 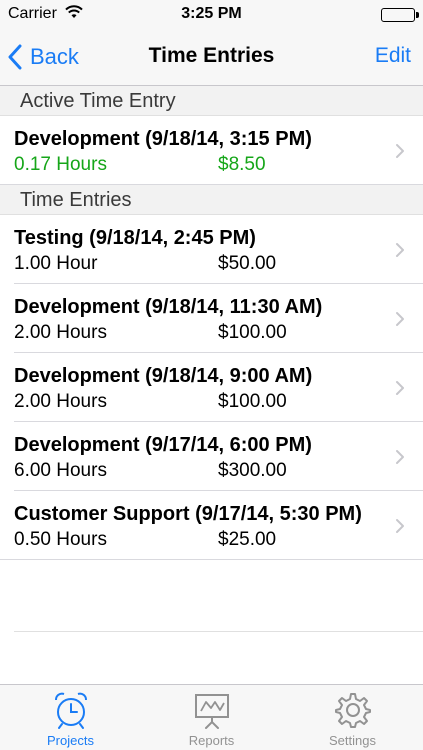 I want to click on entry-title: Development (9/18/14, 9:00 AM), so click(x=163, y=376).